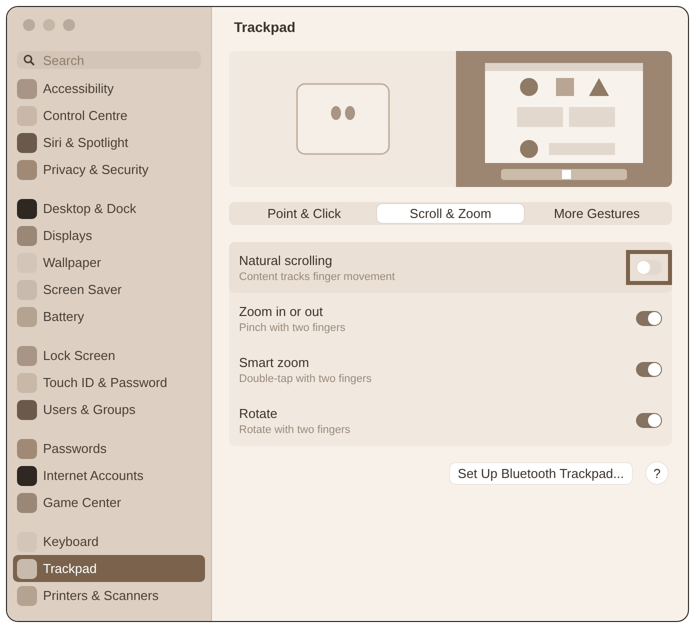 Image resolution: width=695 pixels, height=629 pixels. What do you see at coordinates (281, 311) in the screenshot?
I see `setting-title: Zoom in or out` at bounding box center [281, 311].